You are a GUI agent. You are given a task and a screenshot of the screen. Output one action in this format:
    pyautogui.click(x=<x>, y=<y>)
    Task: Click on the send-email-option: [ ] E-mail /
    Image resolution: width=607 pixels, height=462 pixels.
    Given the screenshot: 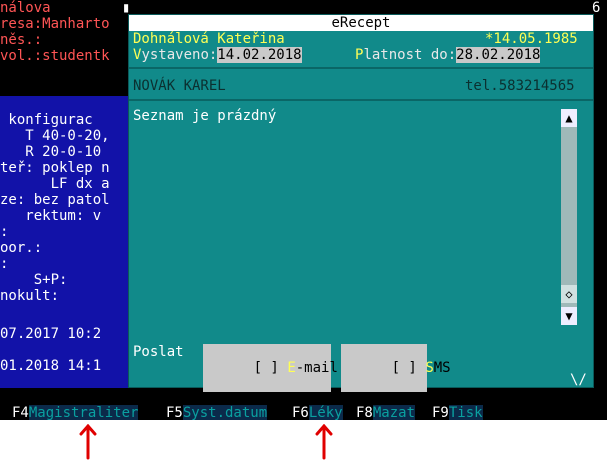 What is the action you would take?
    pyautogui.click(x=279, y=368)
    